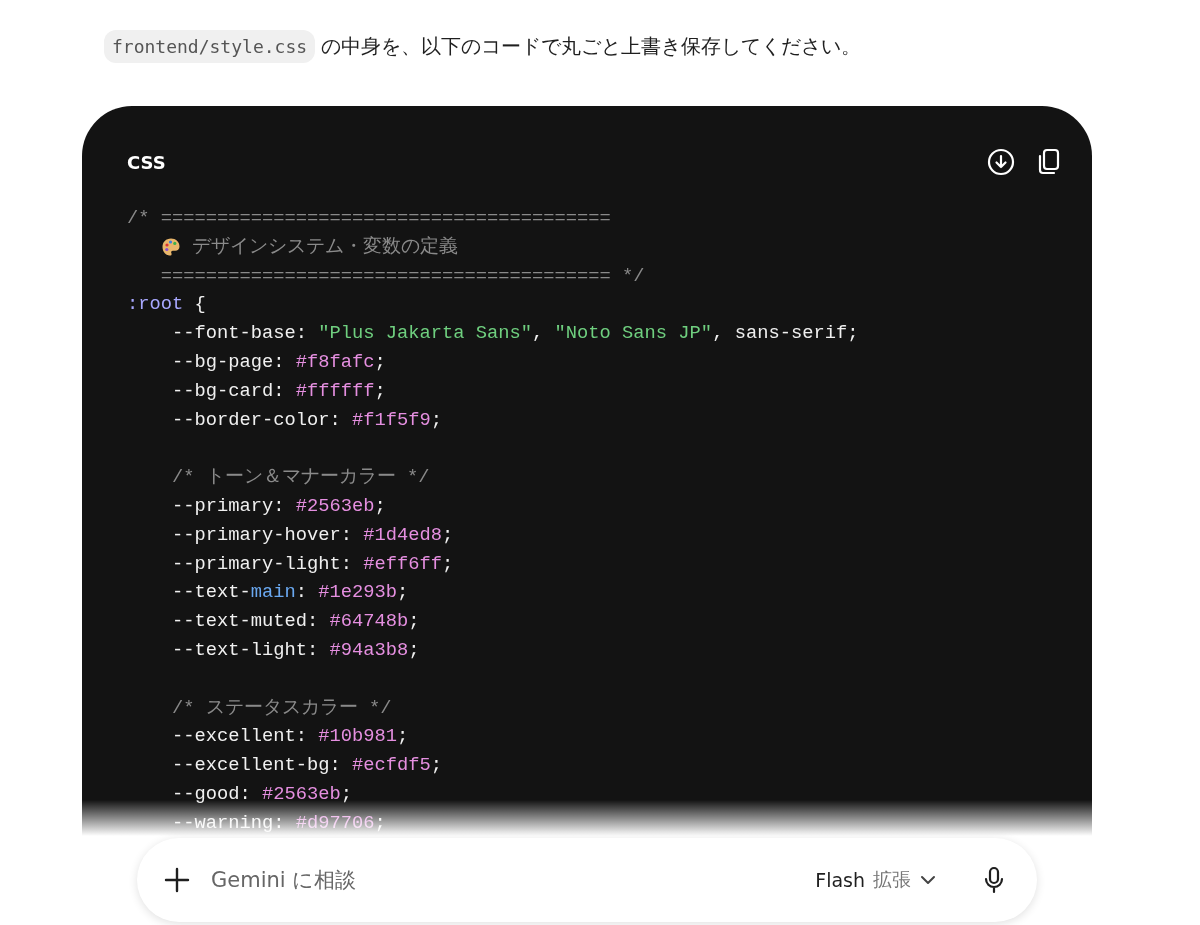 The image size is (1200, 925). What do you see at coordinates (312, 535) in the screenshot?
I see `code-line: --primary-hover: #1d4ed8;` at bounding box center [312, 535].